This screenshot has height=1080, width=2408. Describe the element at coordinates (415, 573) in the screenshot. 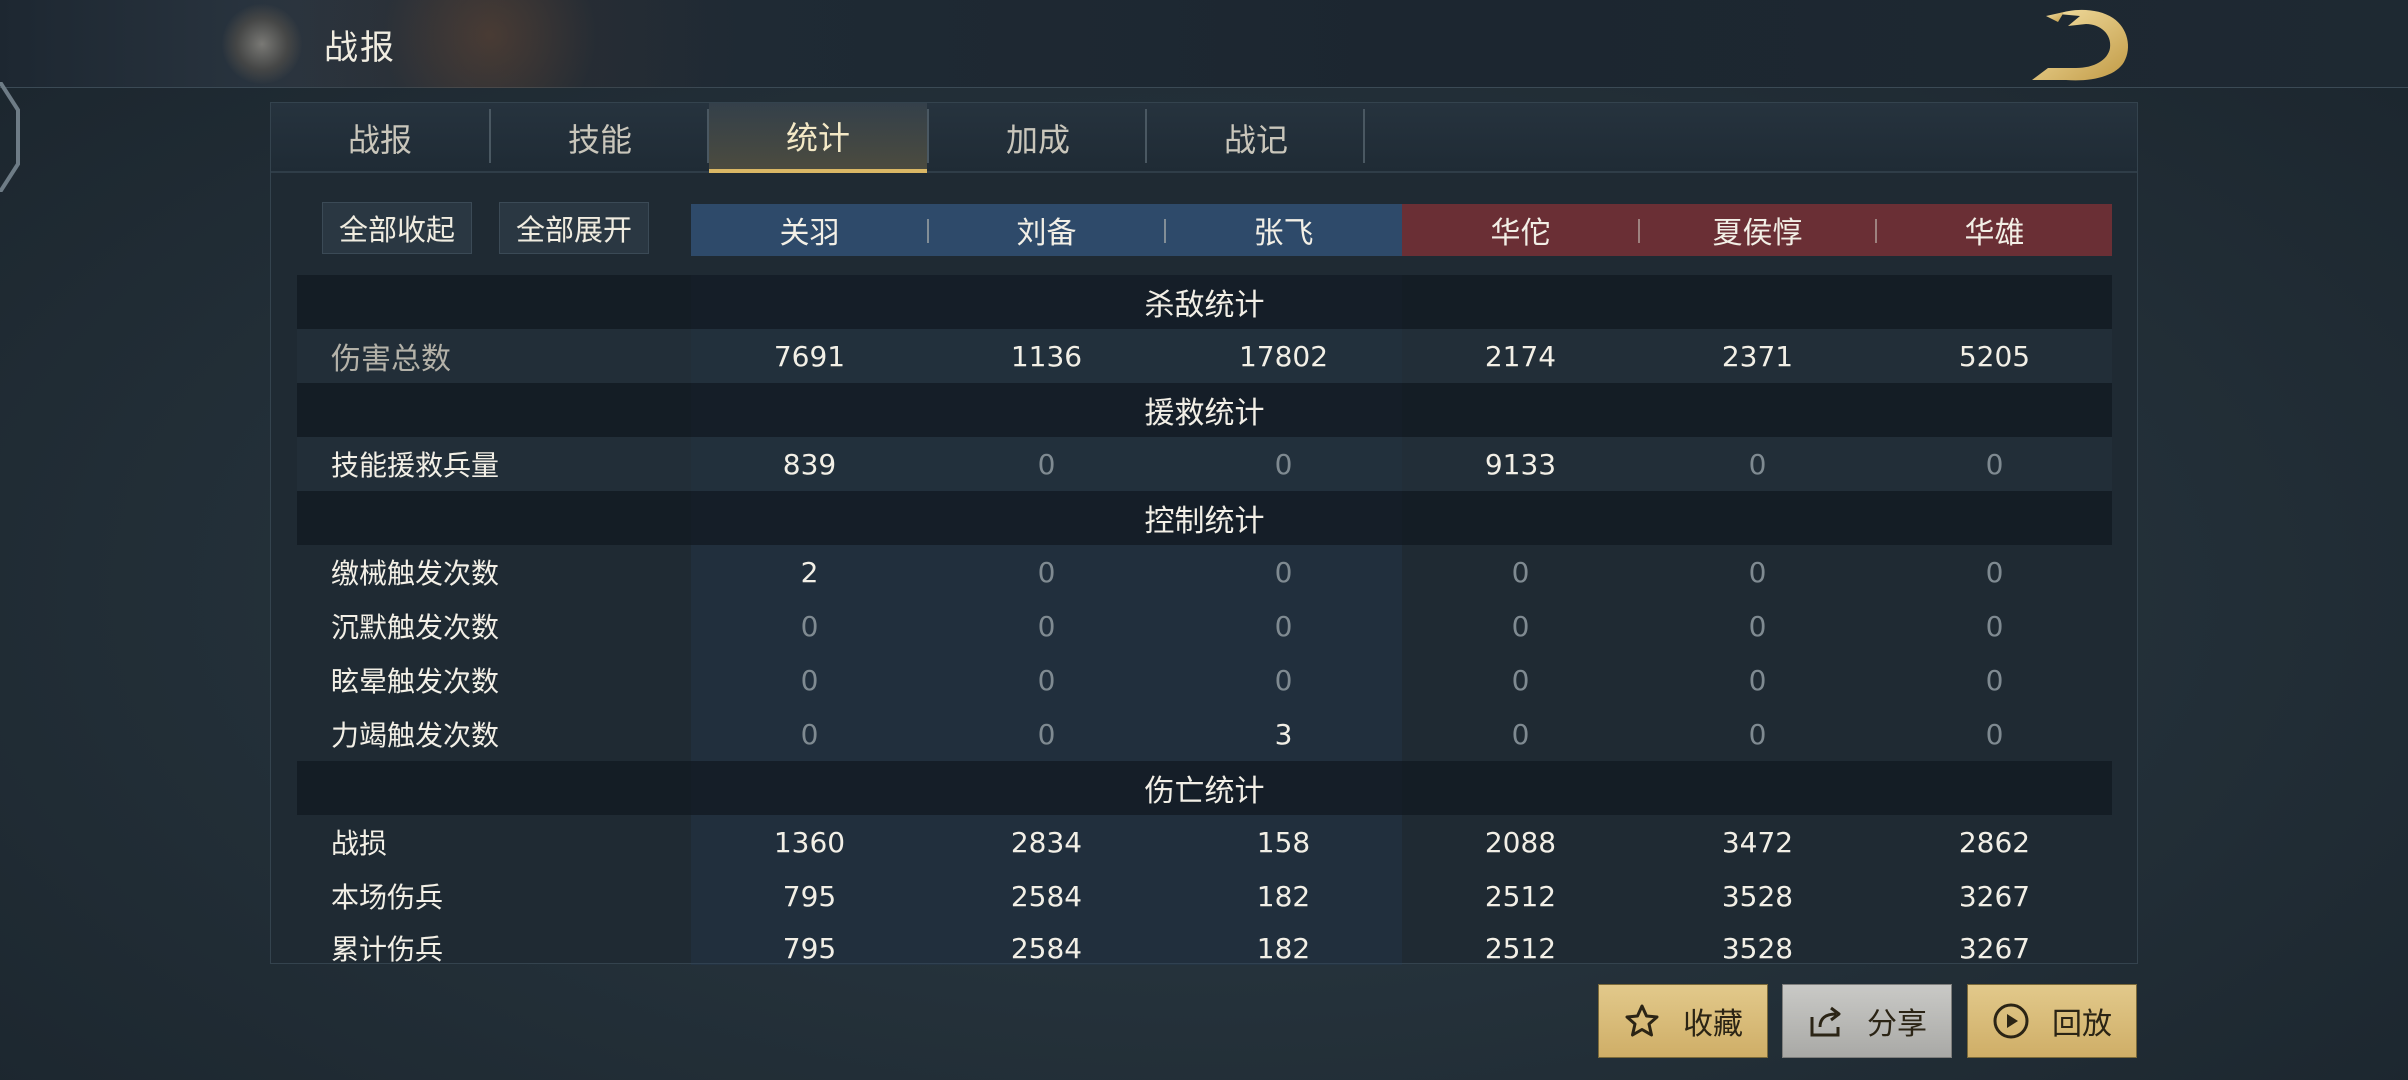

I see `row-label: 缴械触发次数` at that location.